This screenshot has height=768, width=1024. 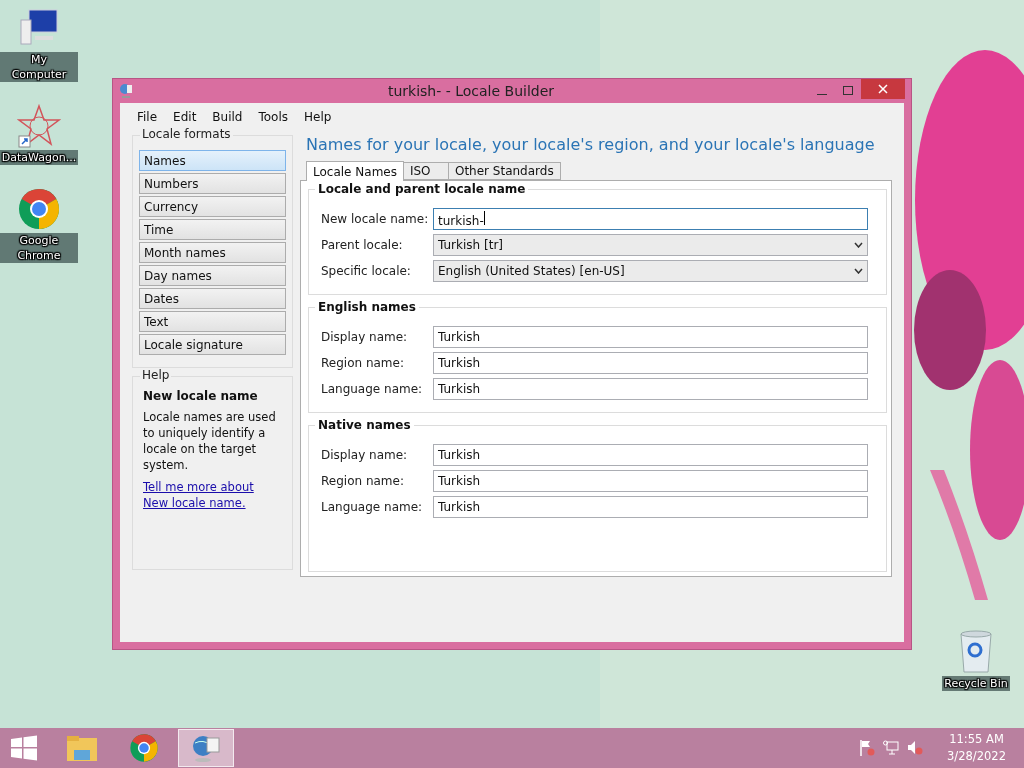 I want to click on field-label: New locale name:, so click(x=375, y=219).